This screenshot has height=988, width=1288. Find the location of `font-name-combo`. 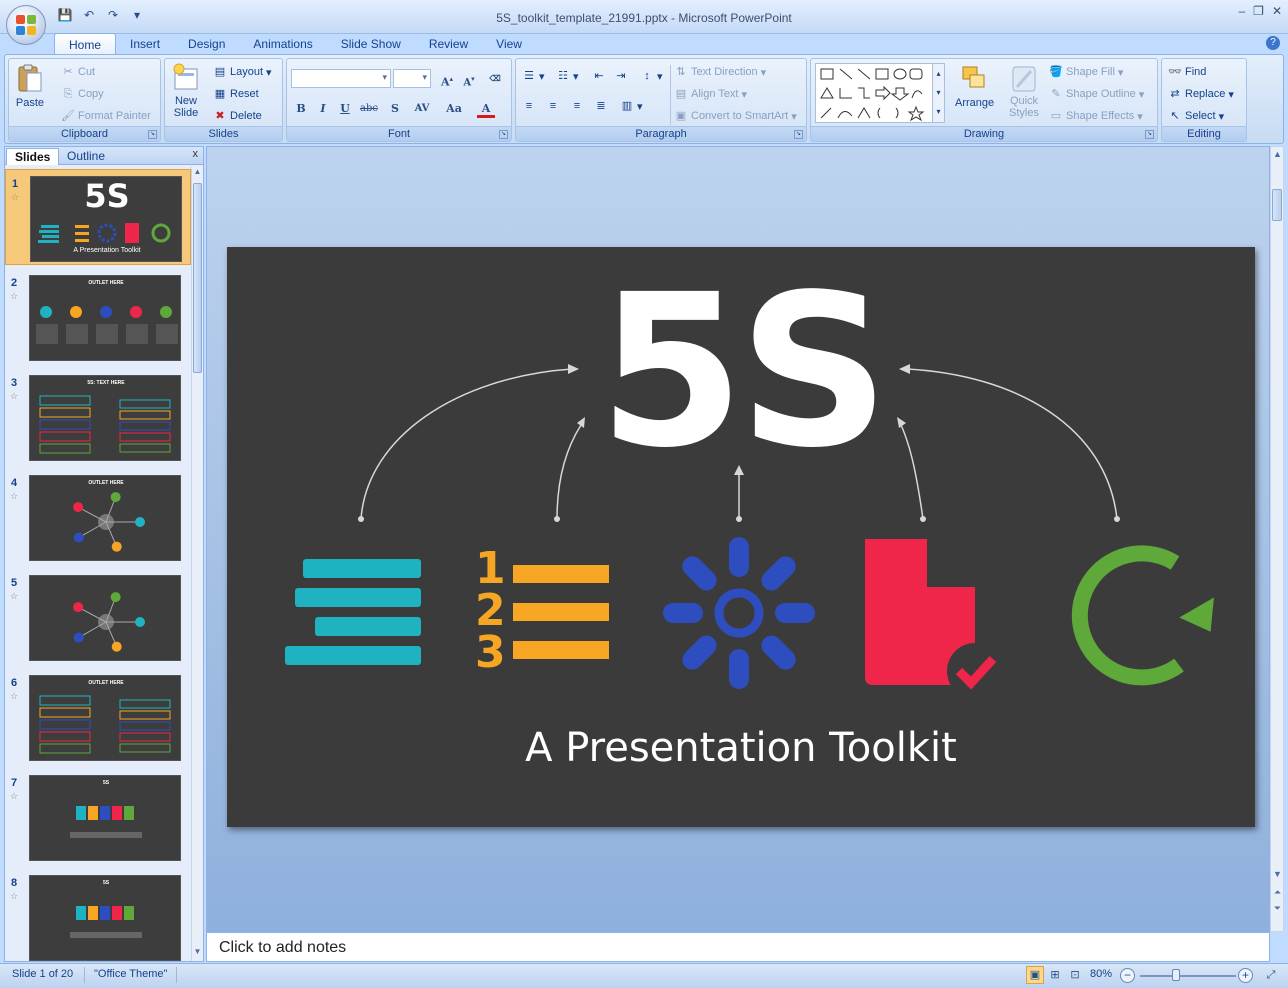

font-name-combo is located at coordinates (341, 78).